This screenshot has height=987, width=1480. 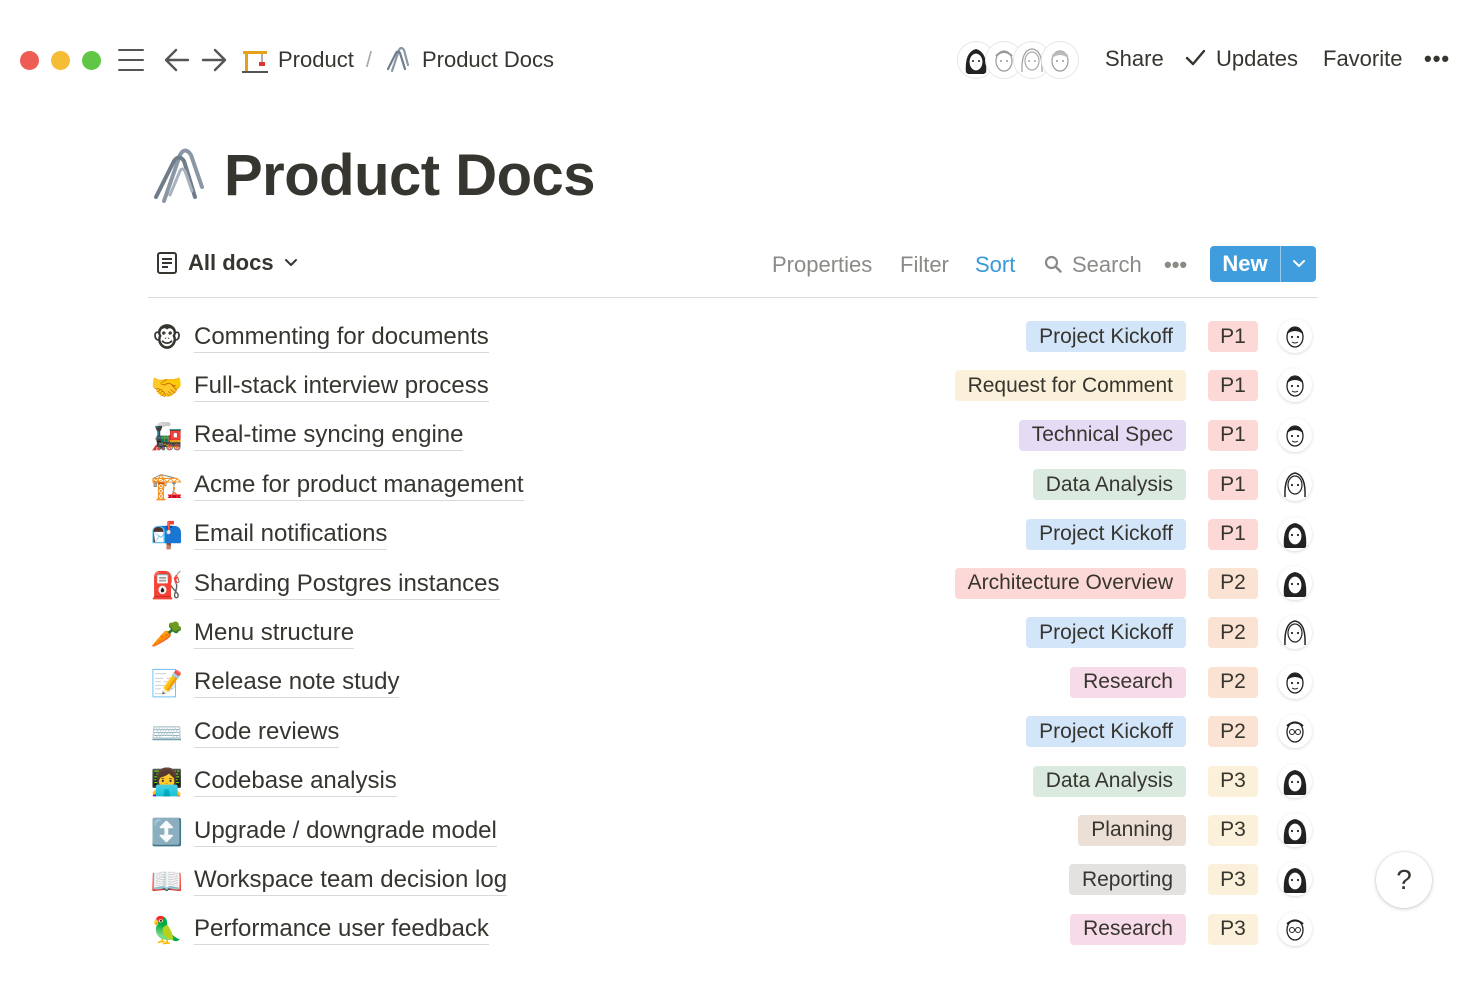 What do you see at coordinates (735, 535) in the screenshot?
I see `doc-row: 📬 Email notifications Project Kickoff P1` at bounding box center [735, 535].